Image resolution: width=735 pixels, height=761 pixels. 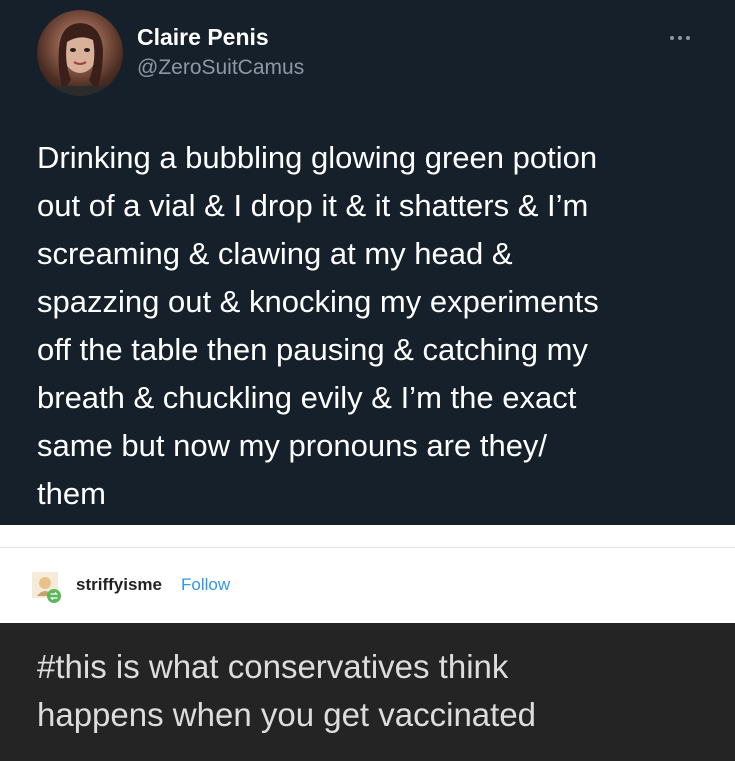 I want to click on reblog-badge-icon, so click(x=54, y=596).